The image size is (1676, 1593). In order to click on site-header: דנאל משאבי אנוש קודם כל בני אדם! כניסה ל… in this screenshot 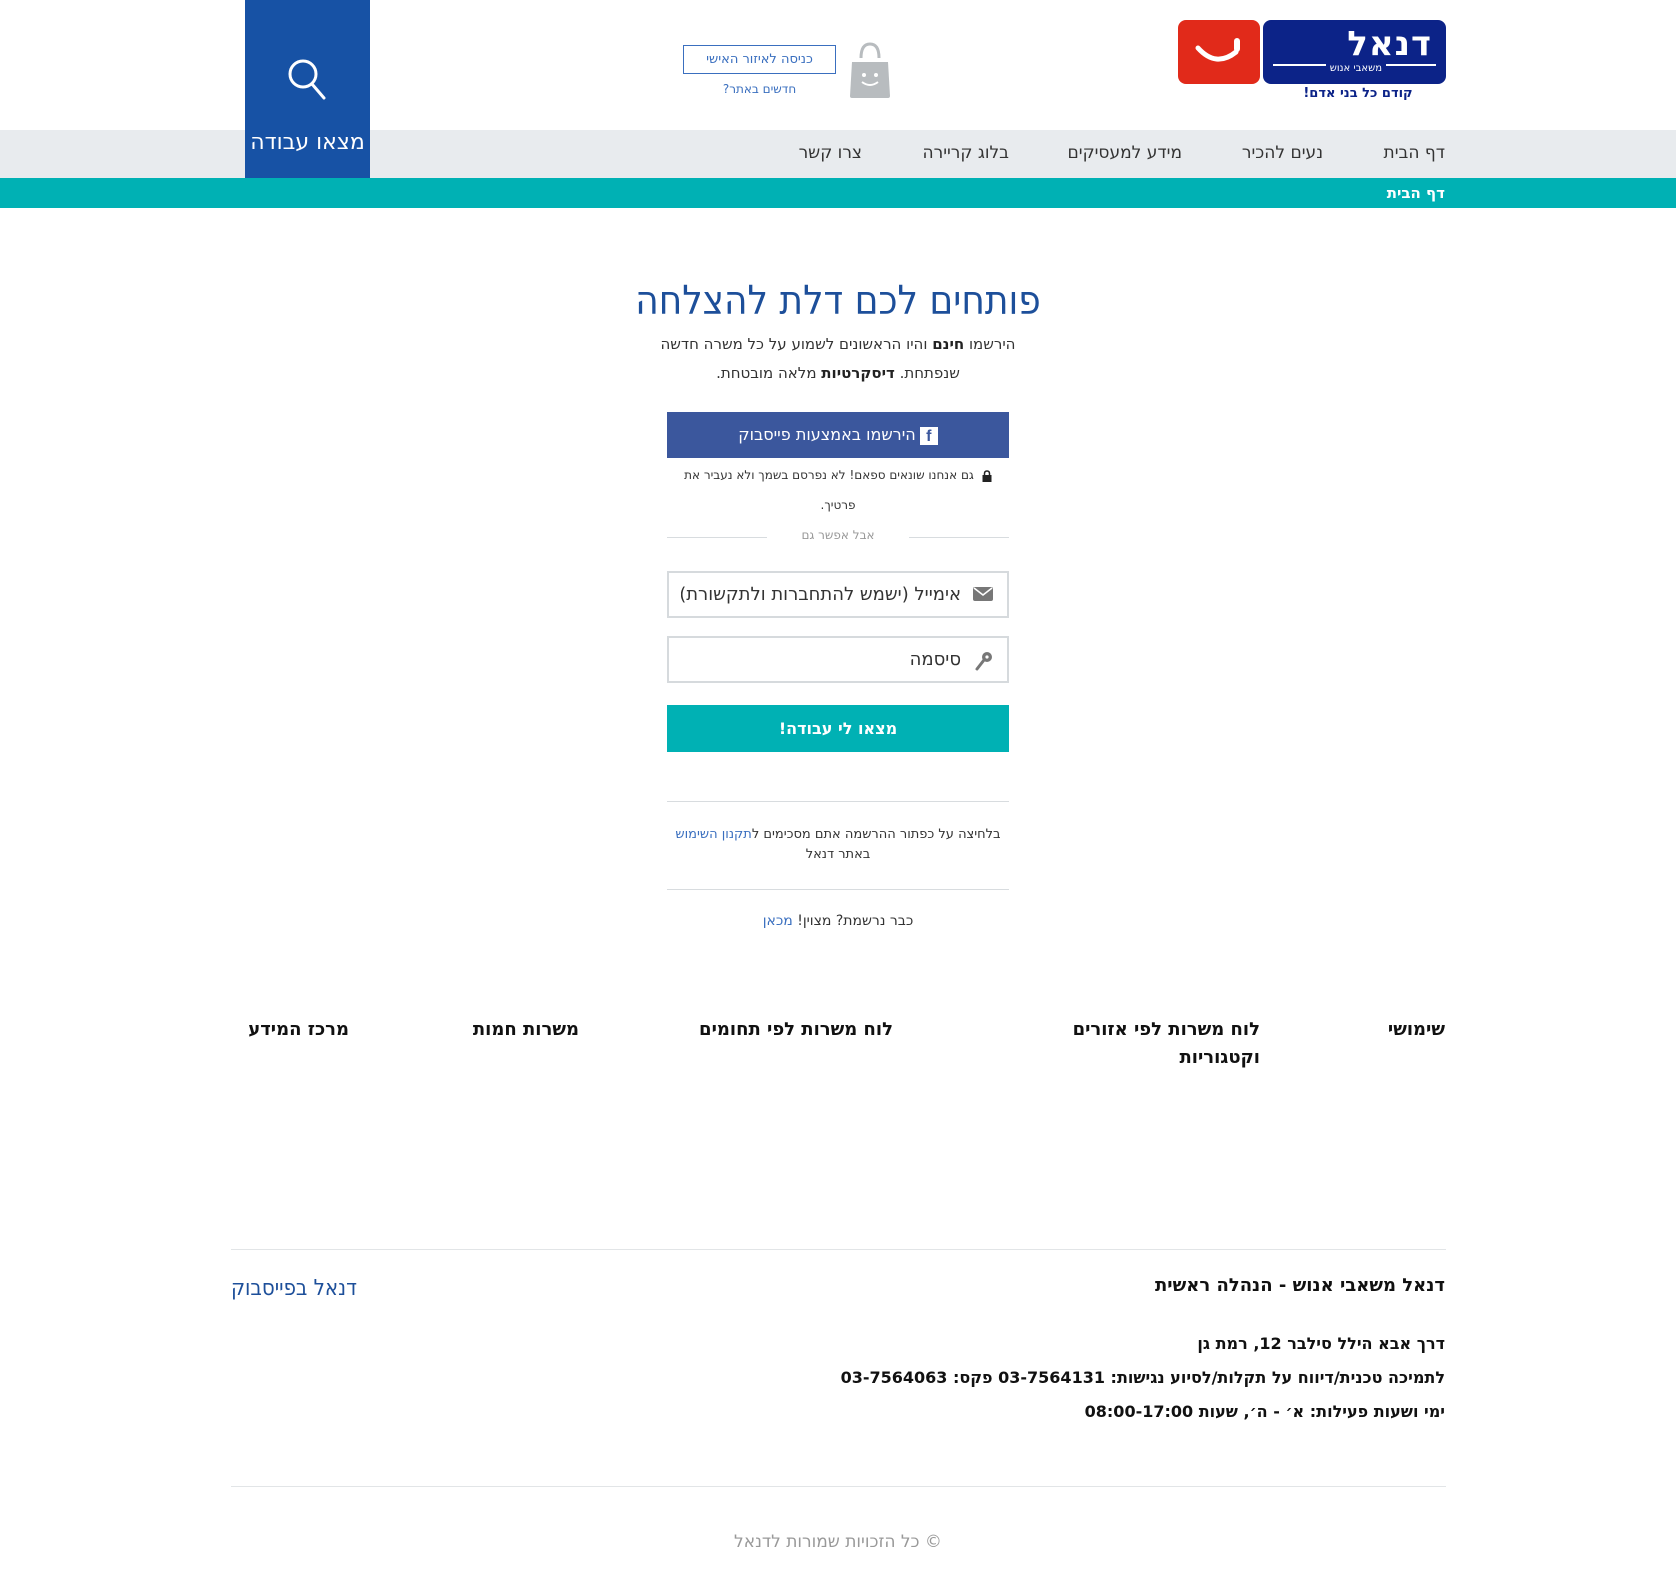, I will do `click(838, 89)`.